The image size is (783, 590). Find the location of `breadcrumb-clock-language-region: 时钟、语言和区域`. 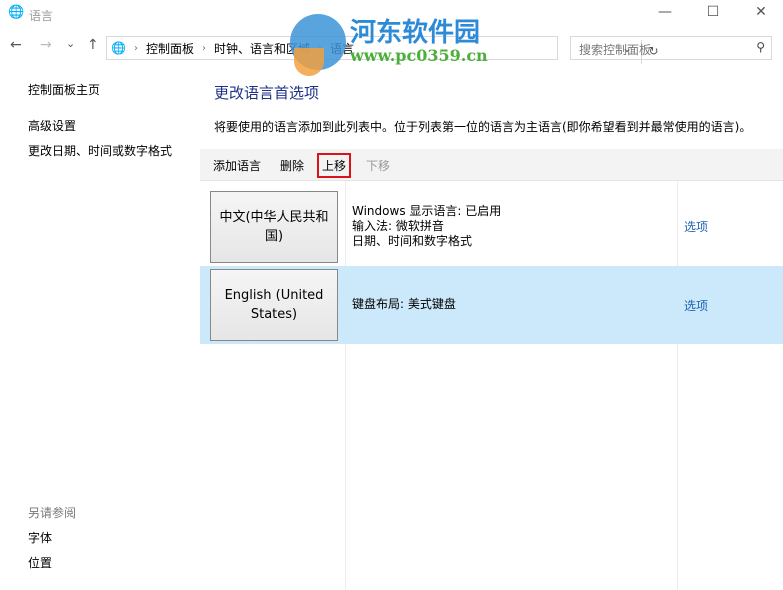

breadcrumb-clock-language-region: 时钟、语言和区域 is located at coordinates (262, 48).